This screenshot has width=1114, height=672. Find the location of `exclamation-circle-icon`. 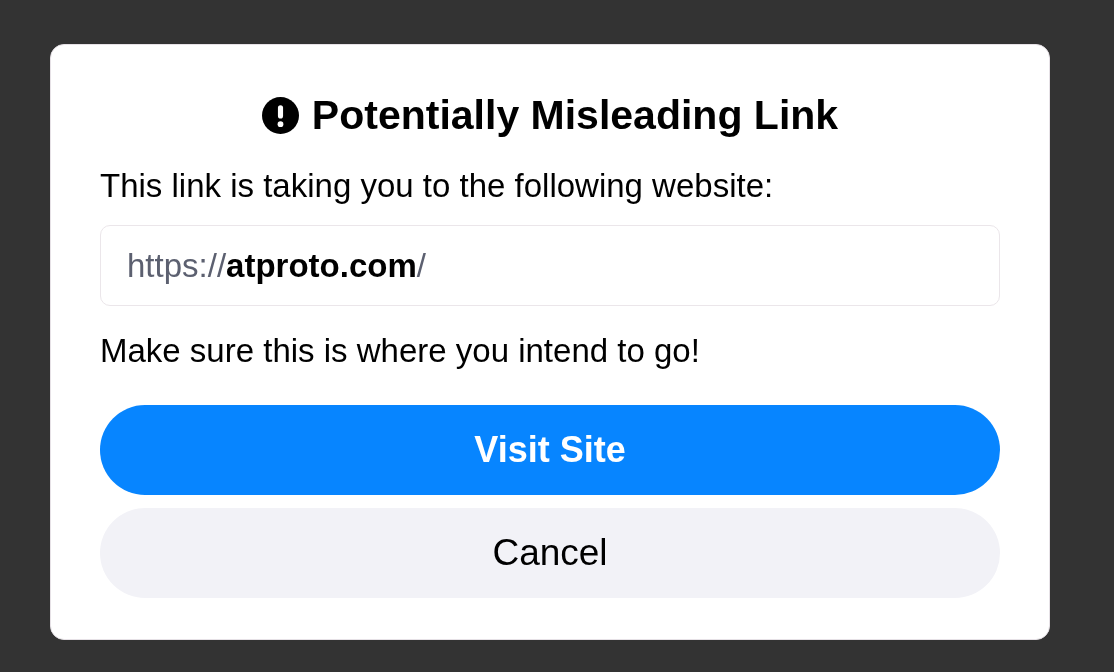

exclamation-circle-icon is located at coordinates (280, 115).